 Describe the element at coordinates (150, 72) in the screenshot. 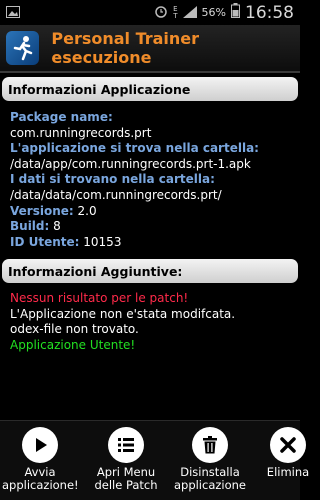

I see `divider` at that location.